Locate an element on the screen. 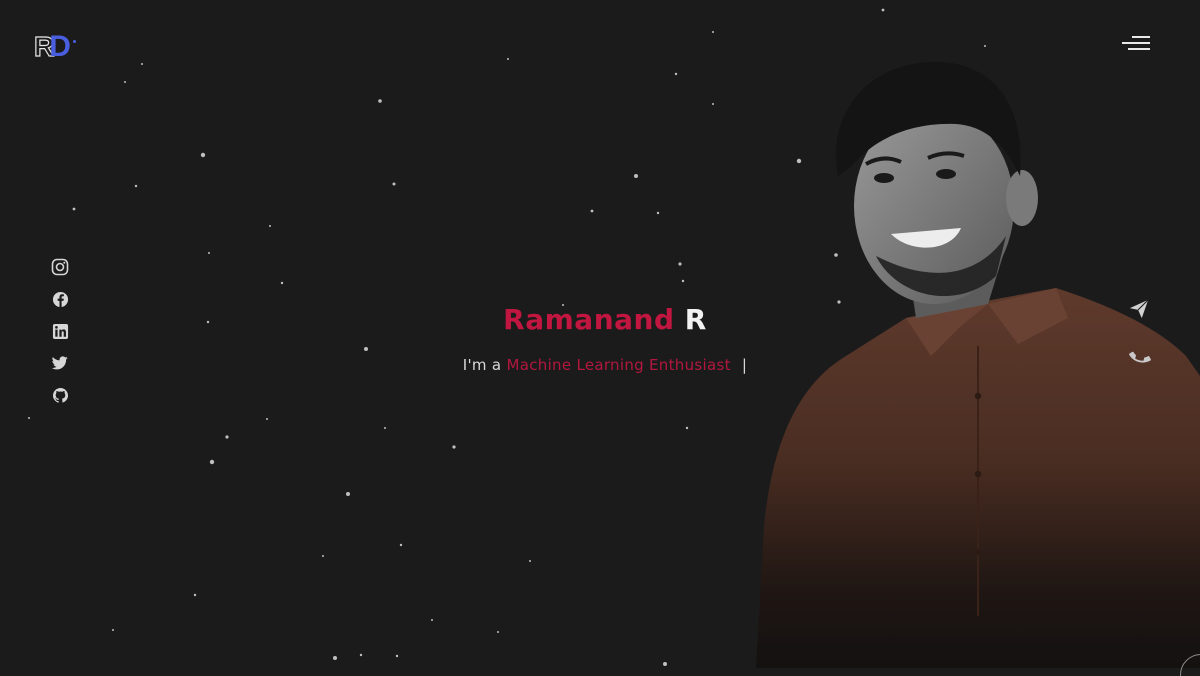 This screenshot has height=676, width=1200. tagline-prefix: I'm a is located at coordinates (482, 365).